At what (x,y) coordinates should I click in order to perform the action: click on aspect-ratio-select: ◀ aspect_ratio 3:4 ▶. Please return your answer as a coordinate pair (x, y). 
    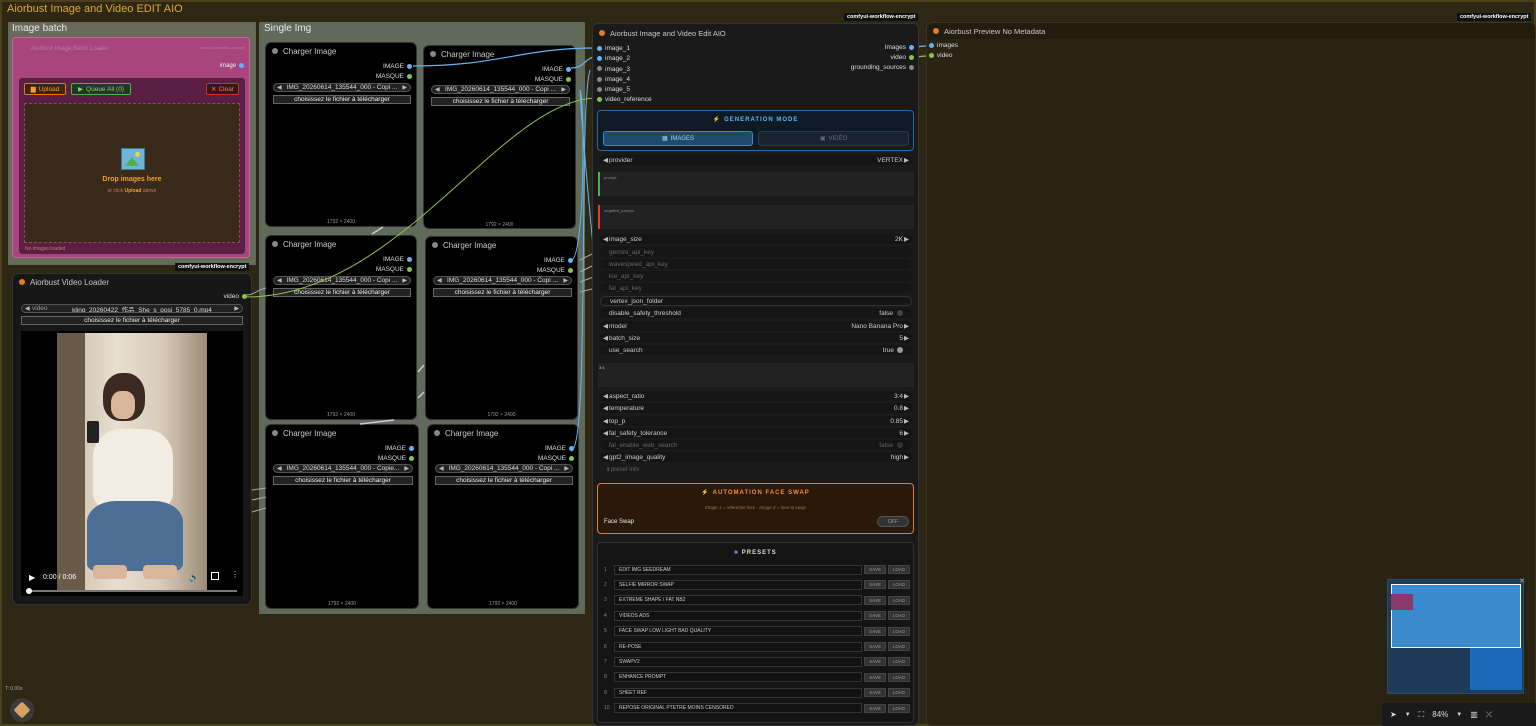
    Looking at the image, I should click on (756, 396).